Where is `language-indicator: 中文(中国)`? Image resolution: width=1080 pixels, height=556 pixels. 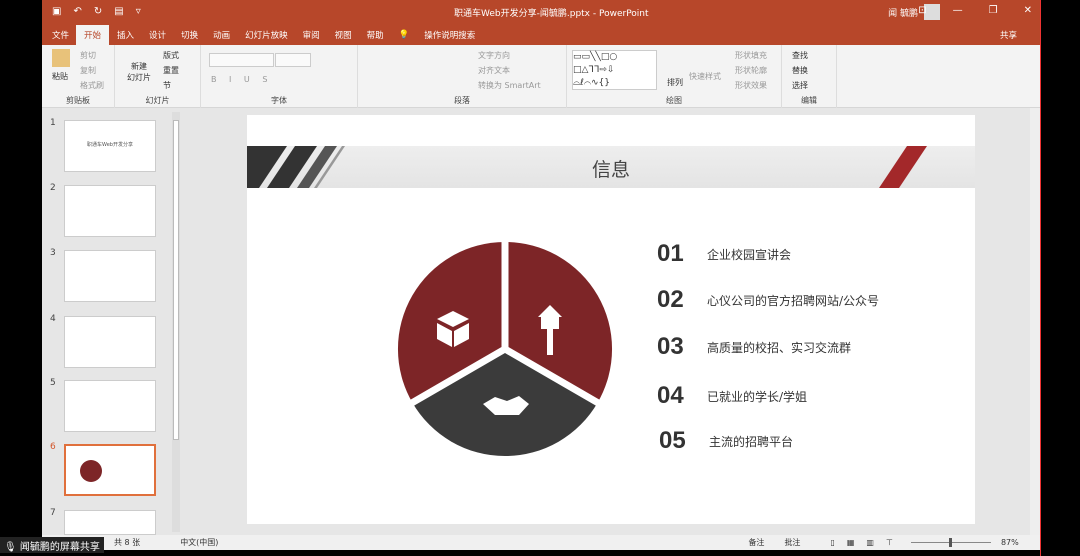 language-indicator: 中文(中国) is located at coordinates (199, 542).